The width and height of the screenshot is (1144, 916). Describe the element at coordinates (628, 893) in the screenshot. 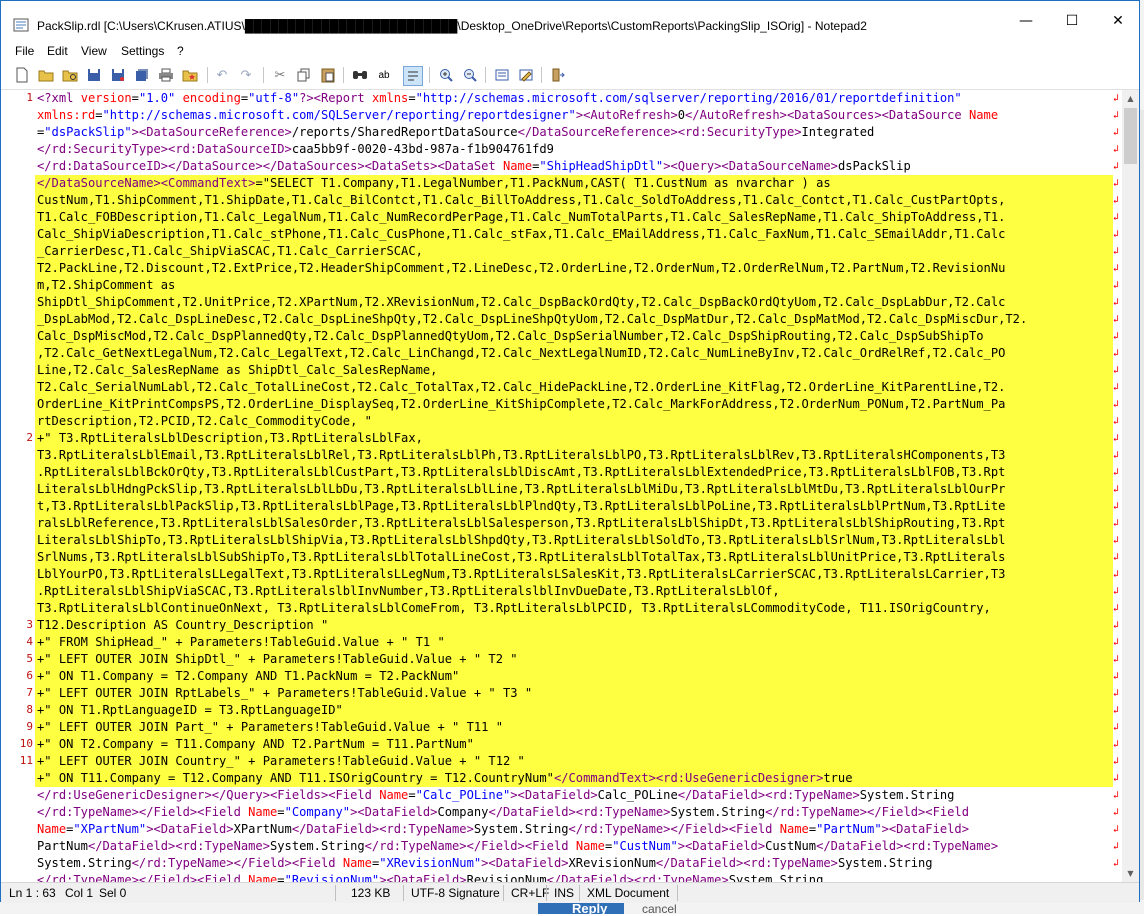

I see `status-scheme: XML Document` at that location.